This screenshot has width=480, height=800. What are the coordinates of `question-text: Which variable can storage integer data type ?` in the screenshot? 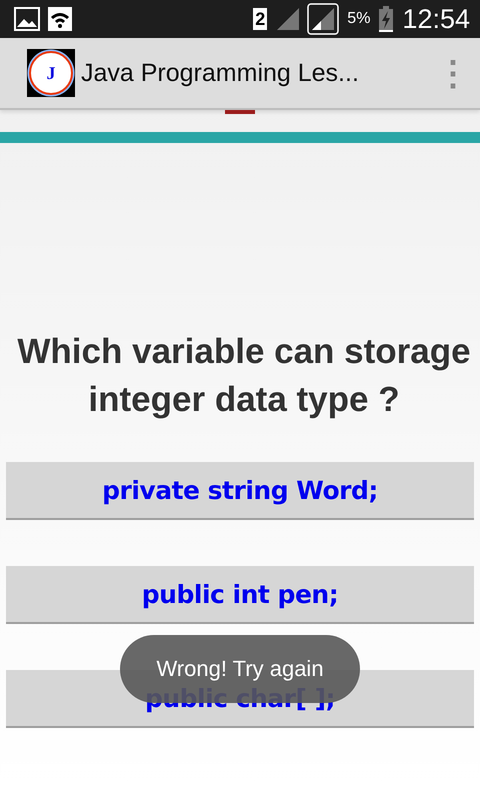 It's located at (244, 376).